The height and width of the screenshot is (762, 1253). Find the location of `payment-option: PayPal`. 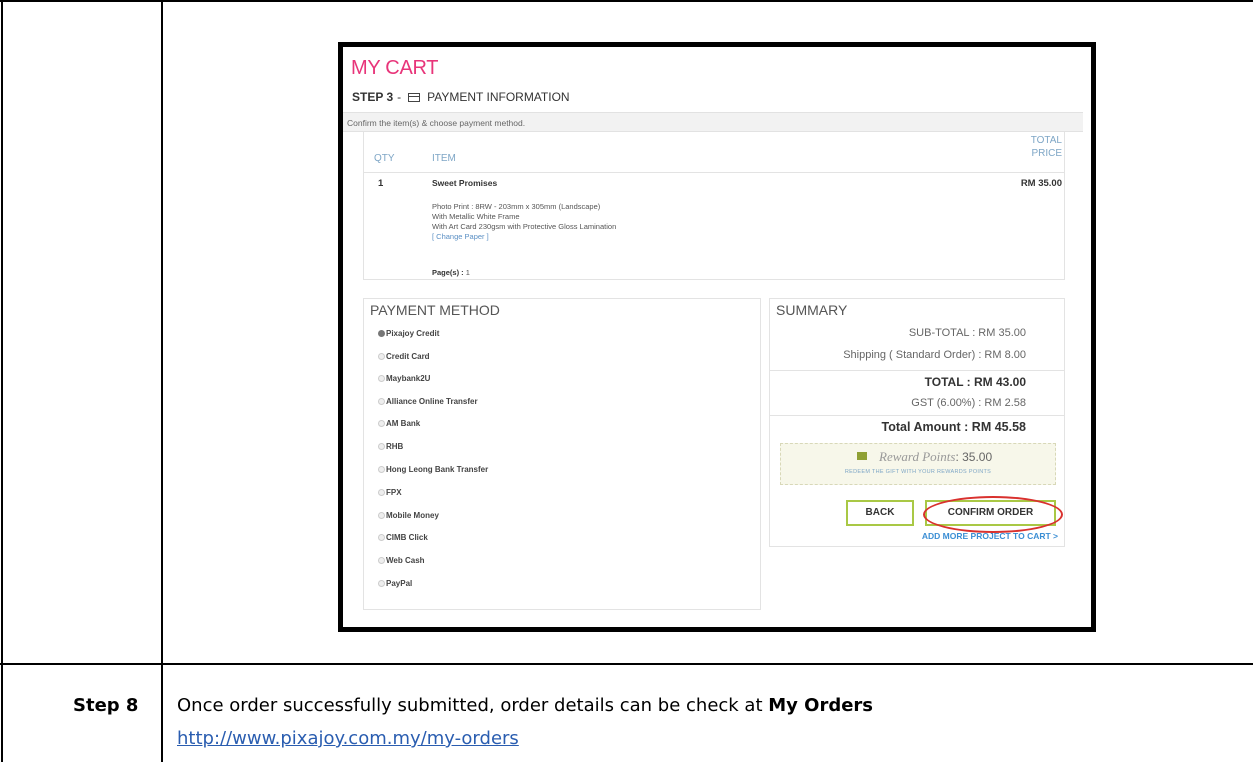

payment-option: PayPal is located at coordinates (395, 583).